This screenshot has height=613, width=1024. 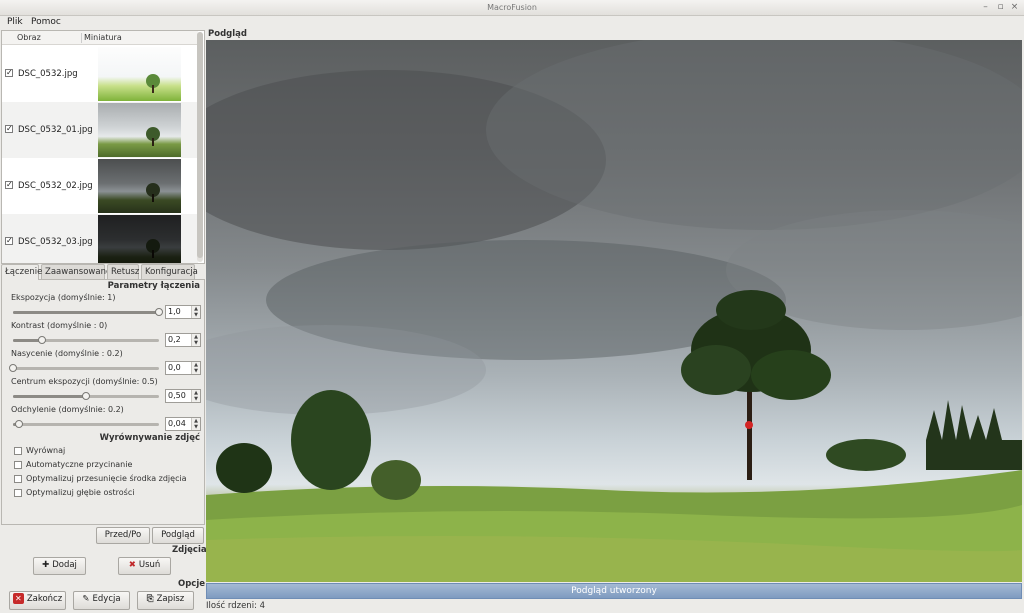 What do you see at coordinates (183, 340) in the screenshot?
I see `contrast-spinbox: 0,2 ▲ ▼` at bounding box center [183, 340].